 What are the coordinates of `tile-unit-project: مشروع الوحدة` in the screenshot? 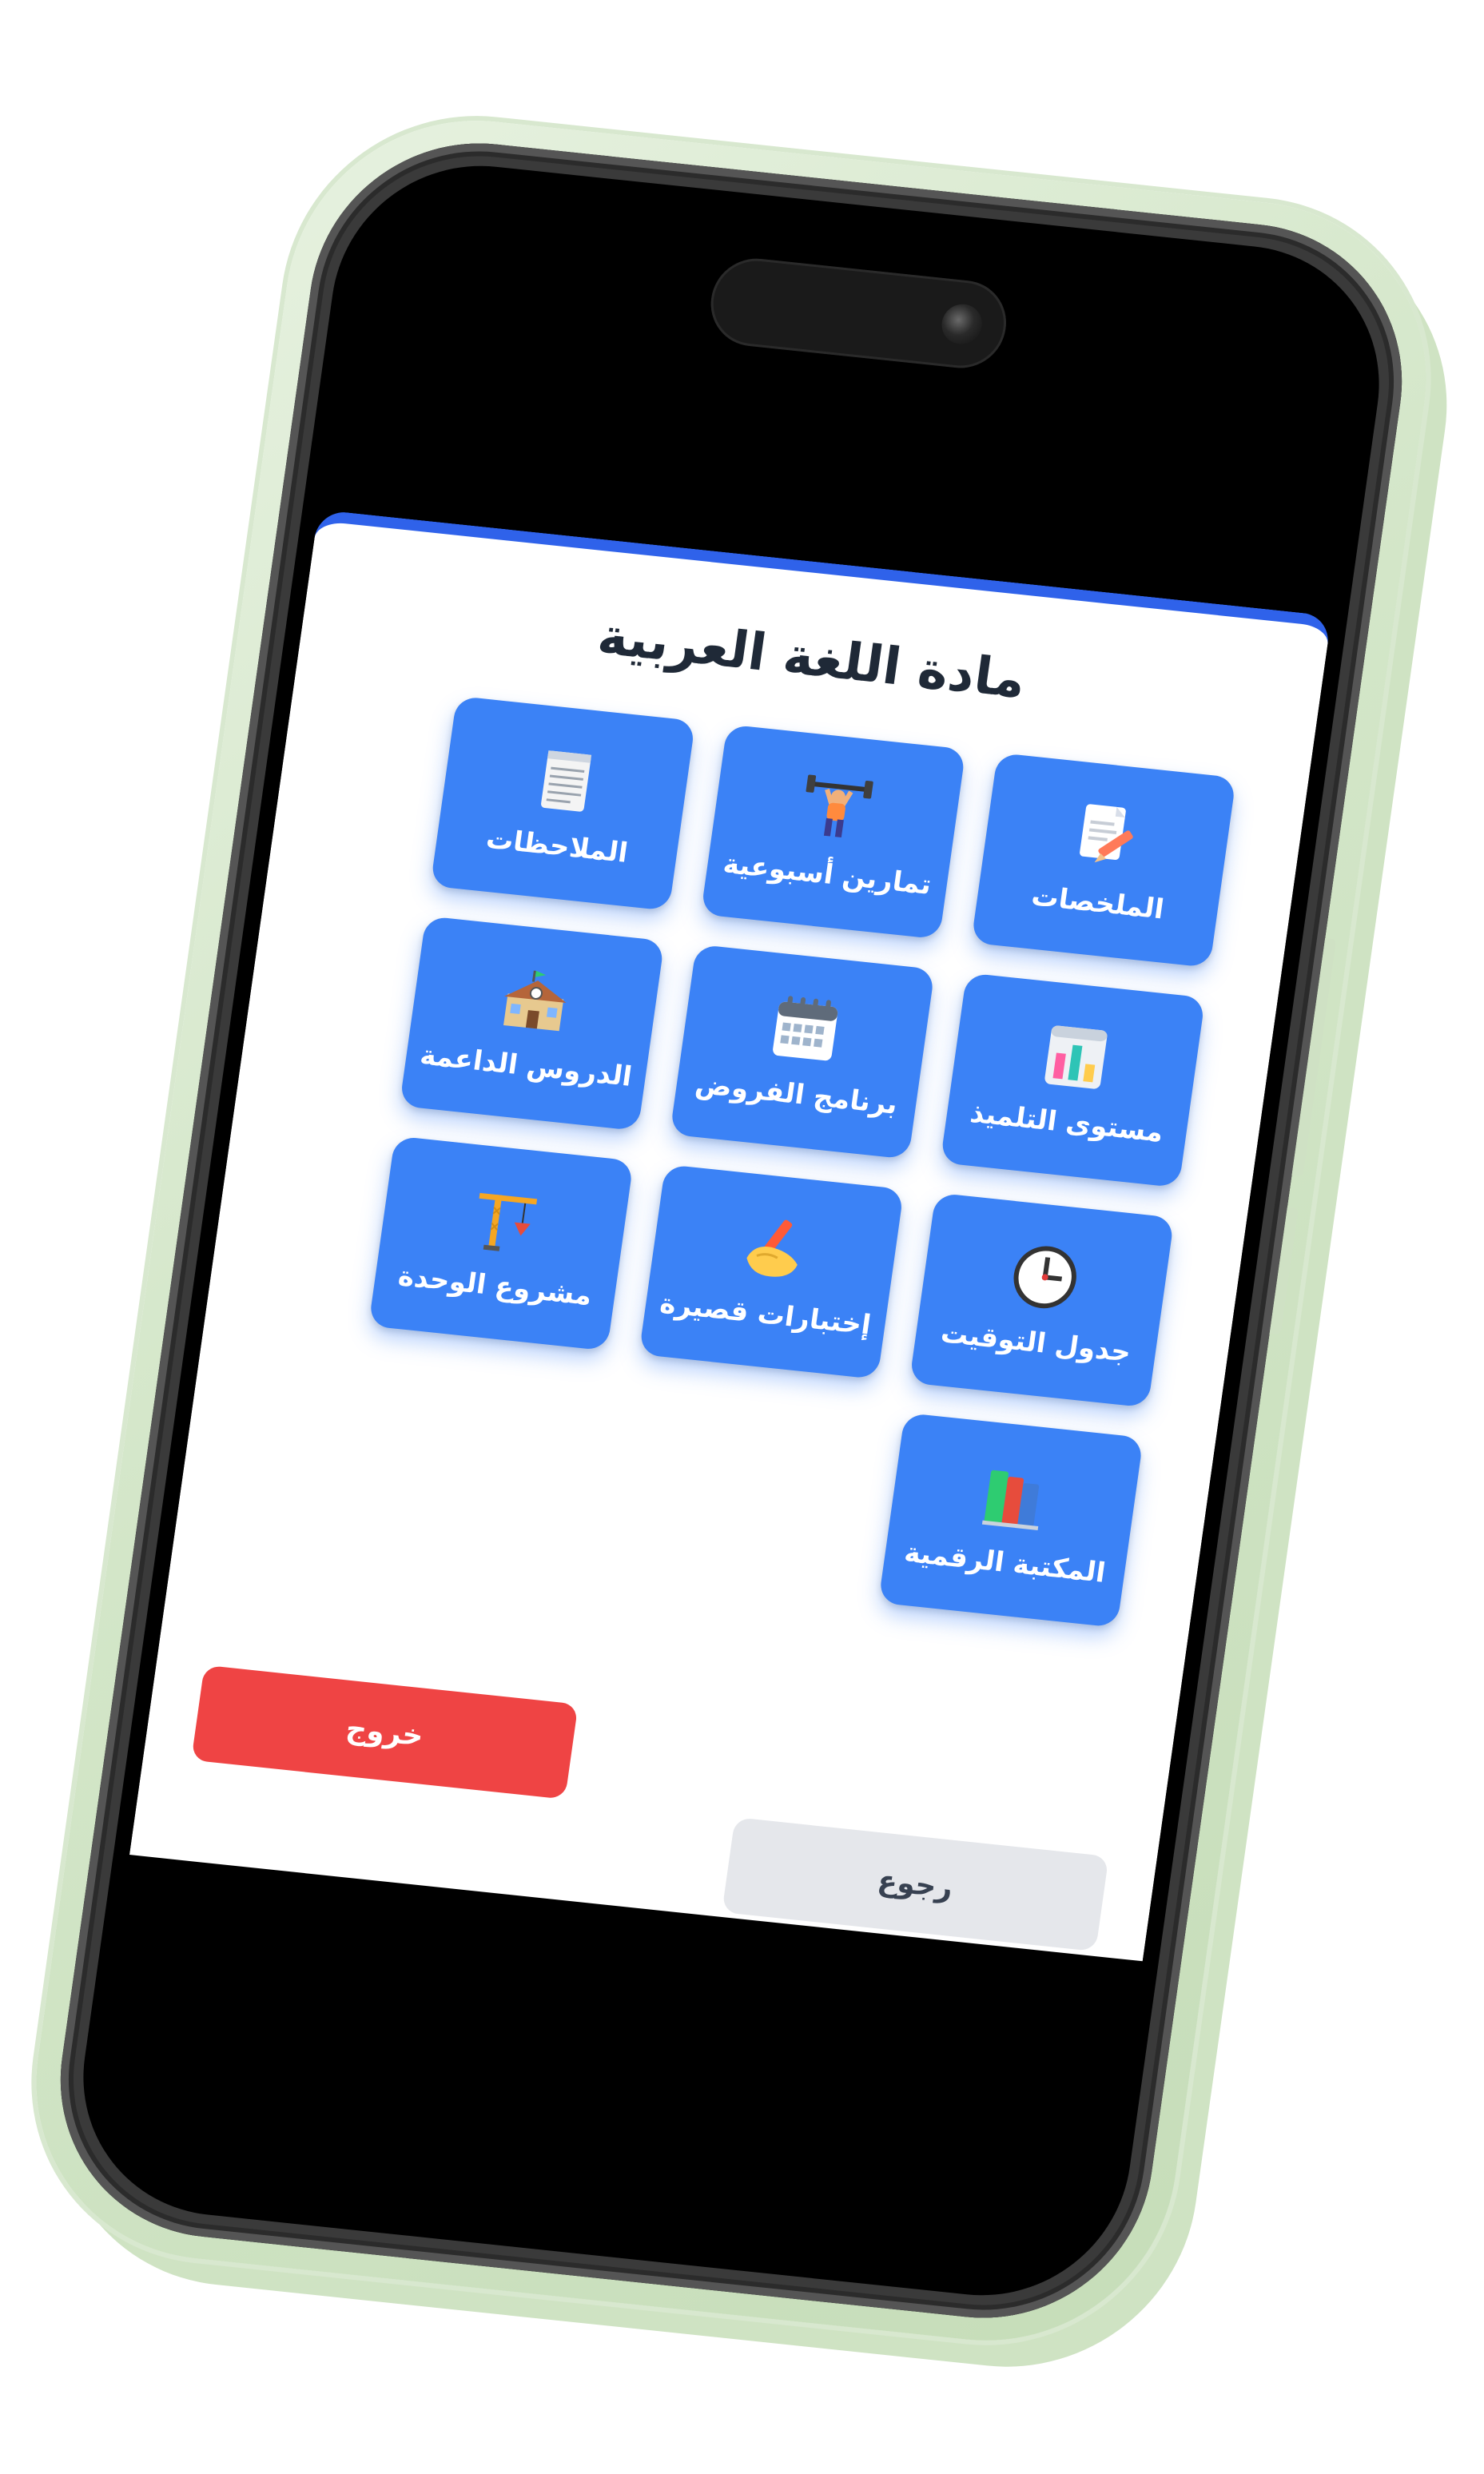 It's located at (501, 1243).